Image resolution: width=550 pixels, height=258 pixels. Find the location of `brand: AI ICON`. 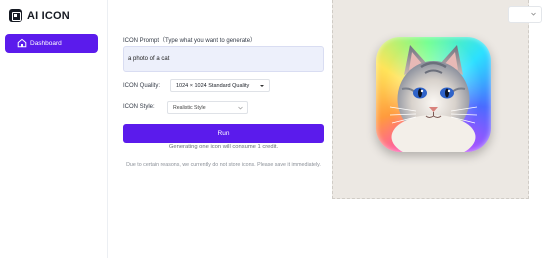

brand: AI ICON is located at coordinates (39, 15).